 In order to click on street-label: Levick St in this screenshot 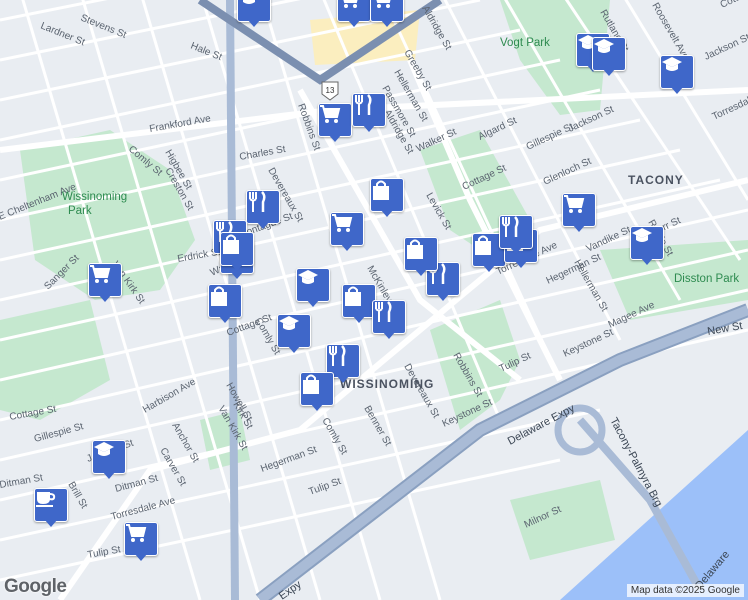, I will do `click(438, 211)`.